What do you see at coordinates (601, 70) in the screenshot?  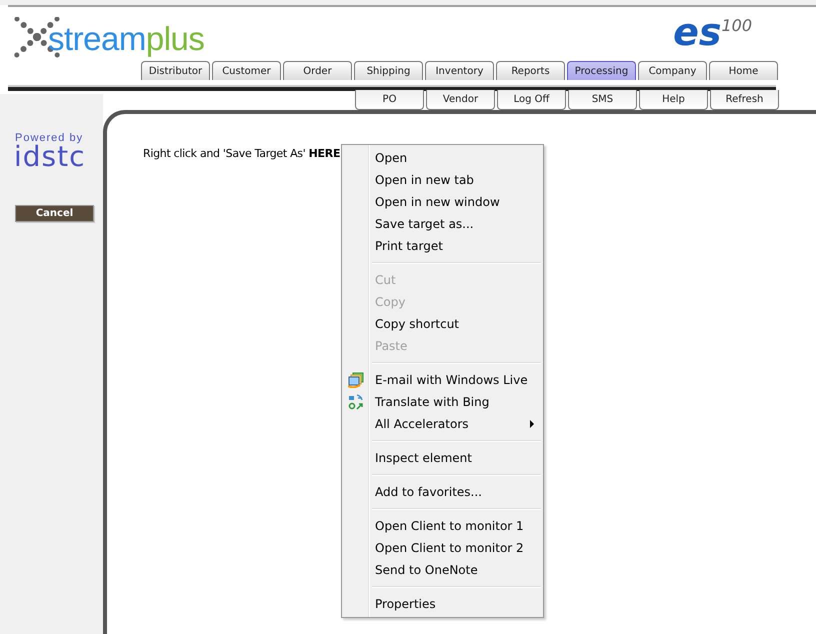 I see `nav-tab: Processing` at bounding box center [601, 70].